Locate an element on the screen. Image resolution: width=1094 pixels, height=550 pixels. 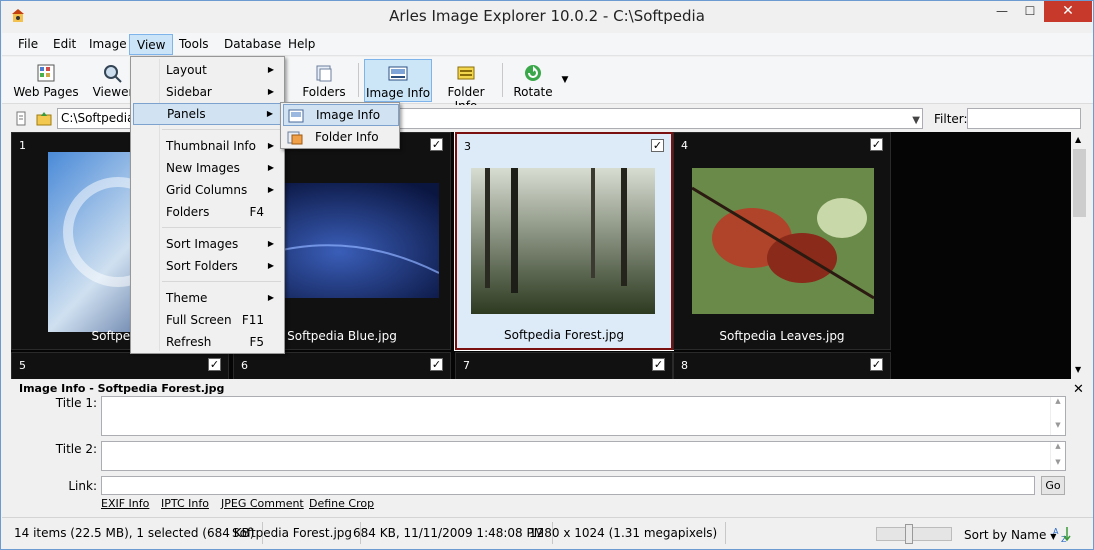
thumbnail-image is located at coordinates (783, 241).